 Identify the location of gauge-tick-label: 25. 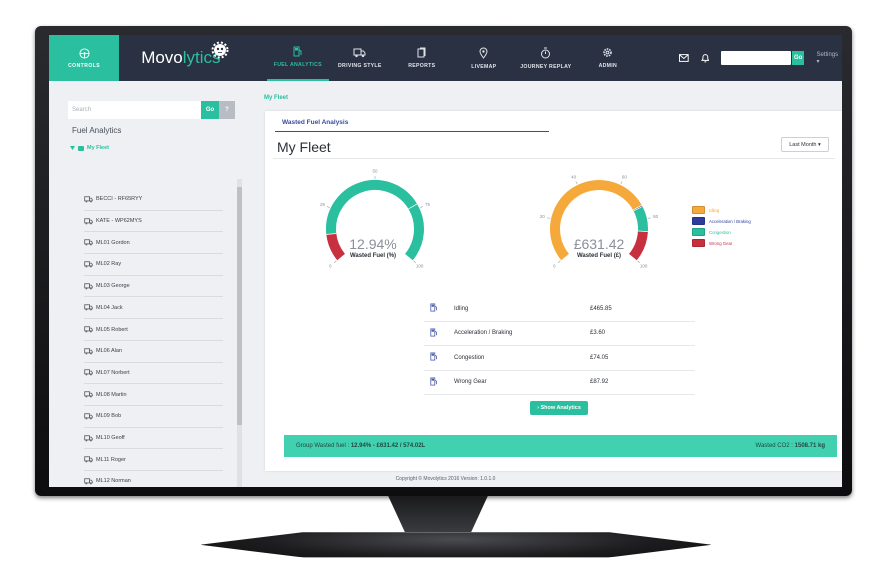
(323, 204).